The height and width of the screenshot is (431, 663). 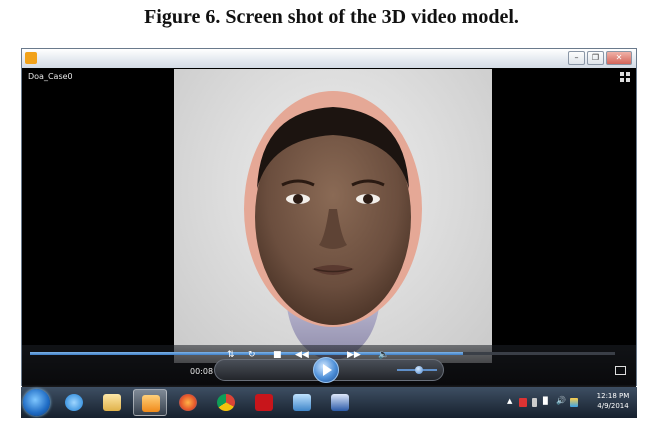 What do you see at coordinates (523, 402) in the screenshot?
I see `action-center-flag-icon` at bounding box center [523, 402].